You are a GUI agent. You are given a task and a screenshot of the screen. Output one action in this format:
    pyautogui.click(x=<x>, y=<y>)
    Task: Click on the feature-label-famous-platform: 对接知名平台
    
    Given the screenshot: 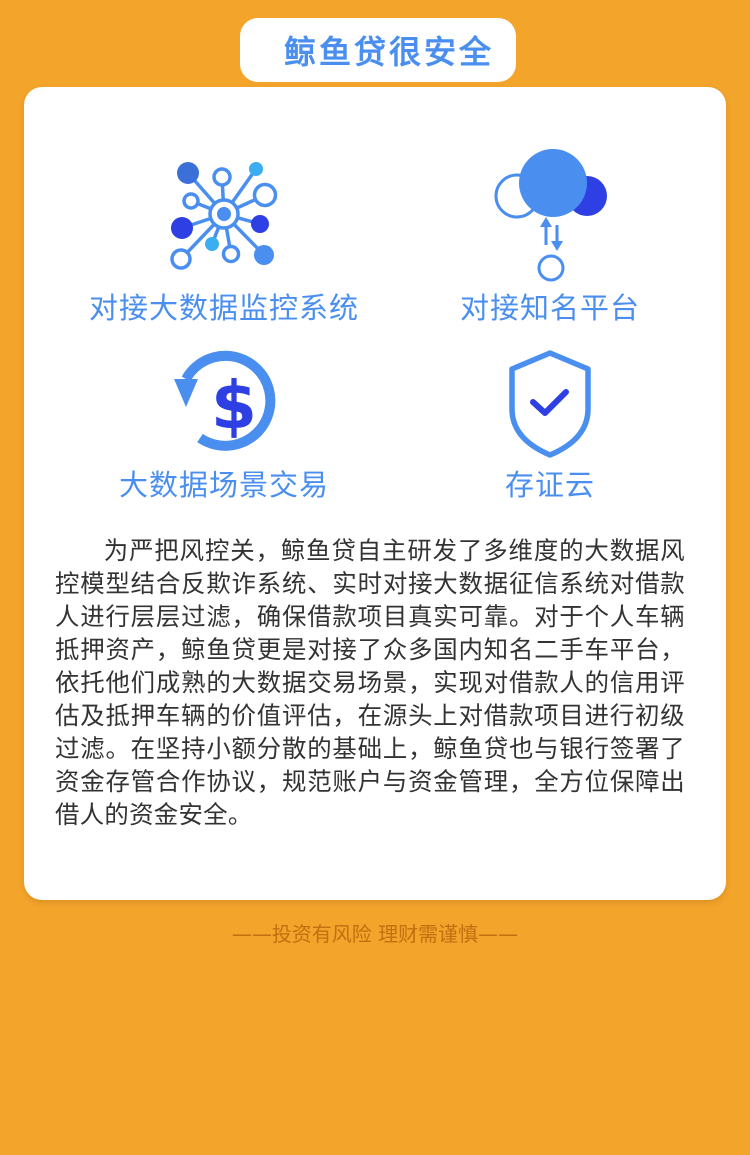 What is the action you would take?
    pyautogui.click(x=549, y=308)
    